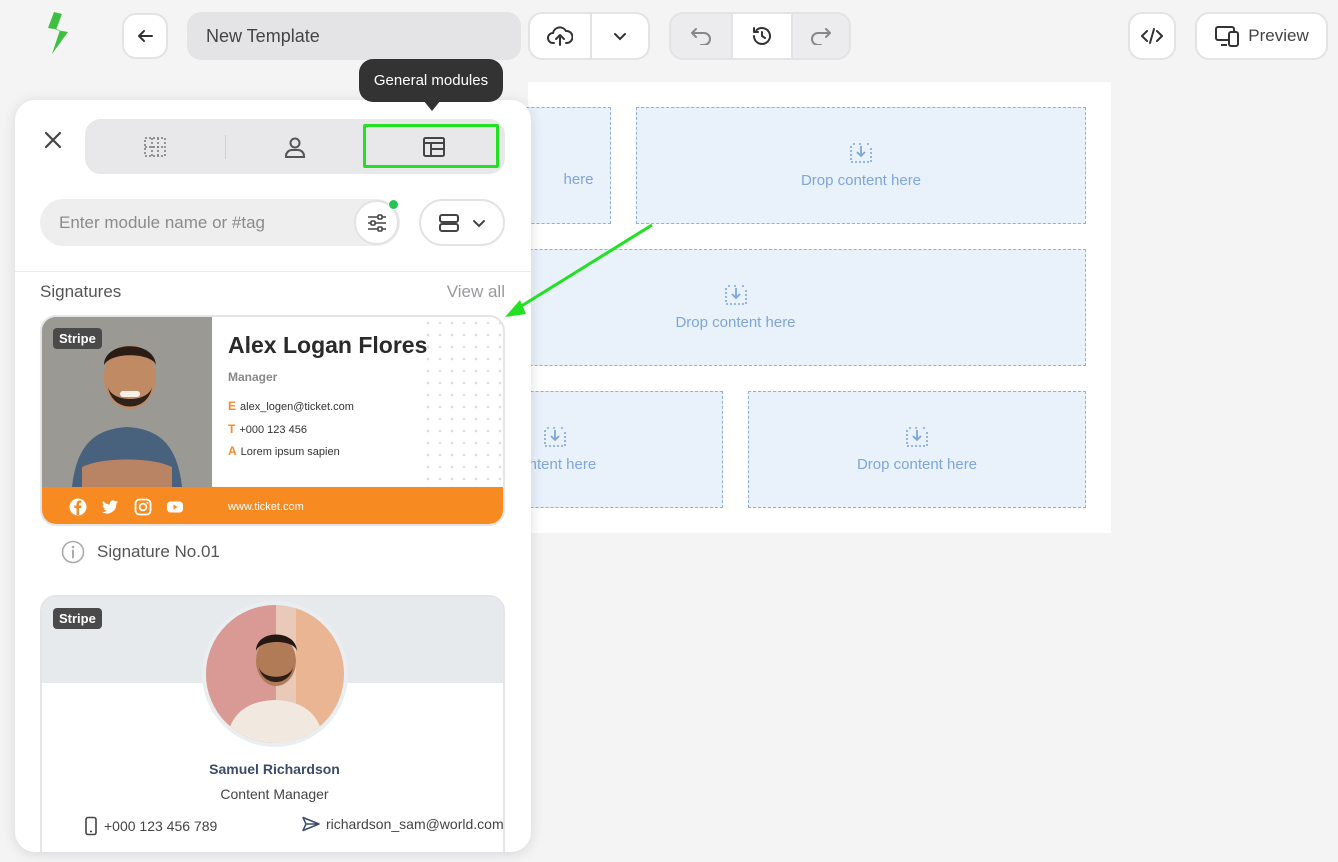 Image resolution: width=1338 pixels, height=862 pixels. What do you see at coordinates (578, 179) in the screenshot?
I see `drop-label: here` at bounding box center [578, 179].